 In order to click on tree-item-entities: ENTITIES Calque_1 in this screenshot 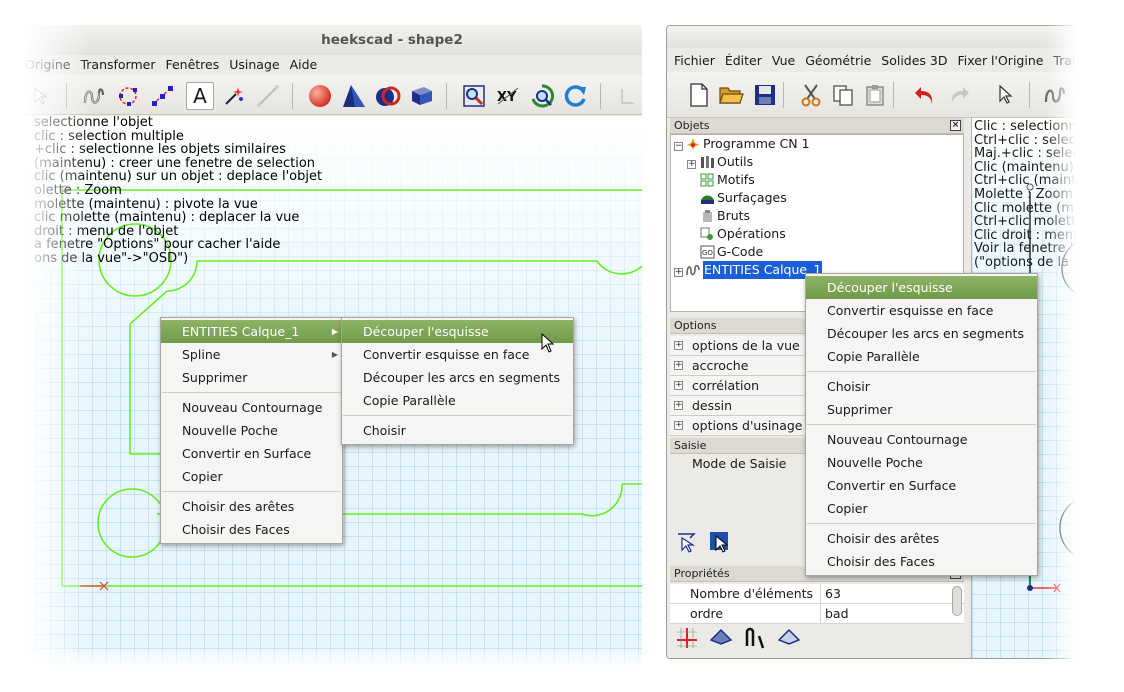, I will do `click(754, 270)`.